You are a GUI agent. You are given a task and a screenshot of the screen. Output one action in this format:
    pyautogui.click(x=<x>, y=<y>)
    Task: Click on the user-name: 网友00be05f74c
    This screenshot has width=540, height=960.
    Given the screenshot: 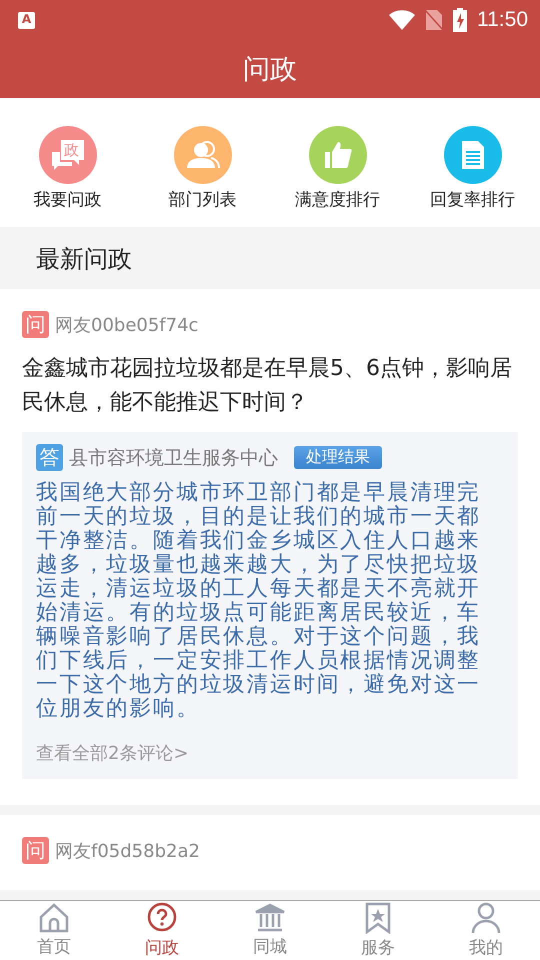 What is the action you would take?
    pyautogui.click(x=126, y=325)
    